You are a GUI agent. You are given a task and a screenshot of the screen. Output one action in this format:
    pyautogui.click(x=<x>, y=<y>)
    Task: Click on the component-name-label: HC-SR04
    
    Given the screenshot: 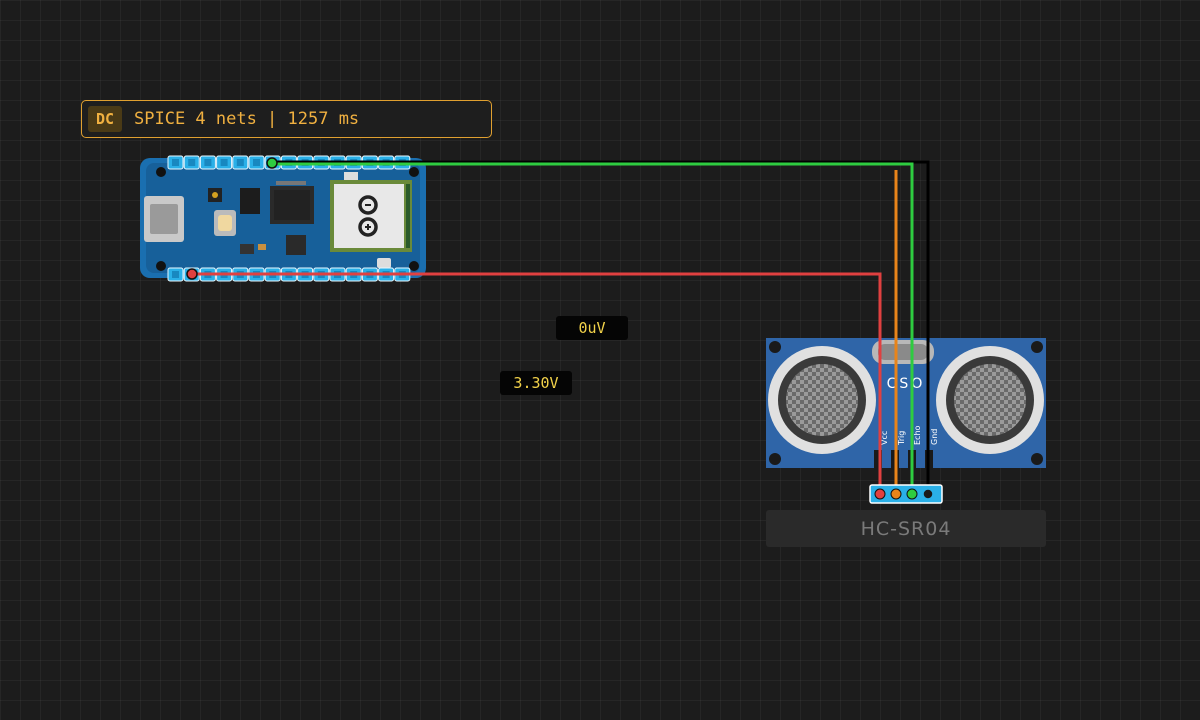 What is the action you would take?
    pyautogui.click(x=906, y=528)
    